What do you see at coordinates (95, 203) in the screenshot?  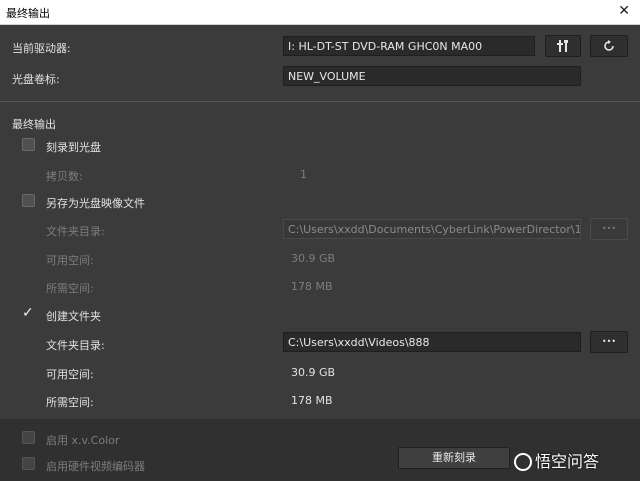 I see `save-image-label: 另存为光盘映像文件` at bounding box center [95, 203].